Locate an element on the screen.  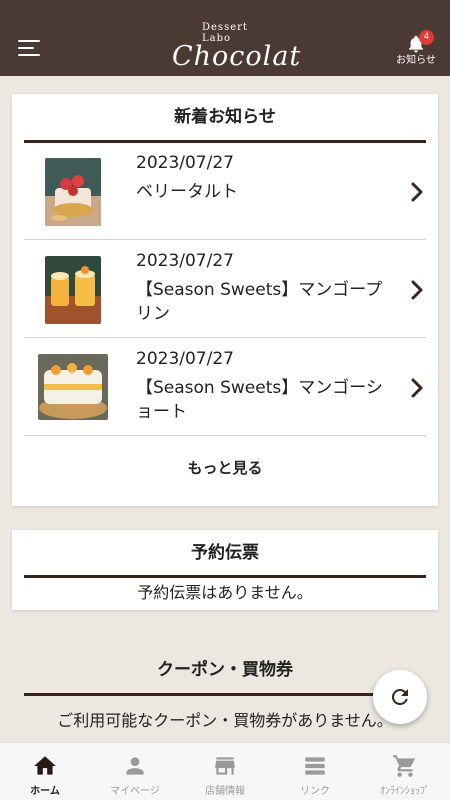
notification-count-badge: 4 is located at coordinates (426, 37).